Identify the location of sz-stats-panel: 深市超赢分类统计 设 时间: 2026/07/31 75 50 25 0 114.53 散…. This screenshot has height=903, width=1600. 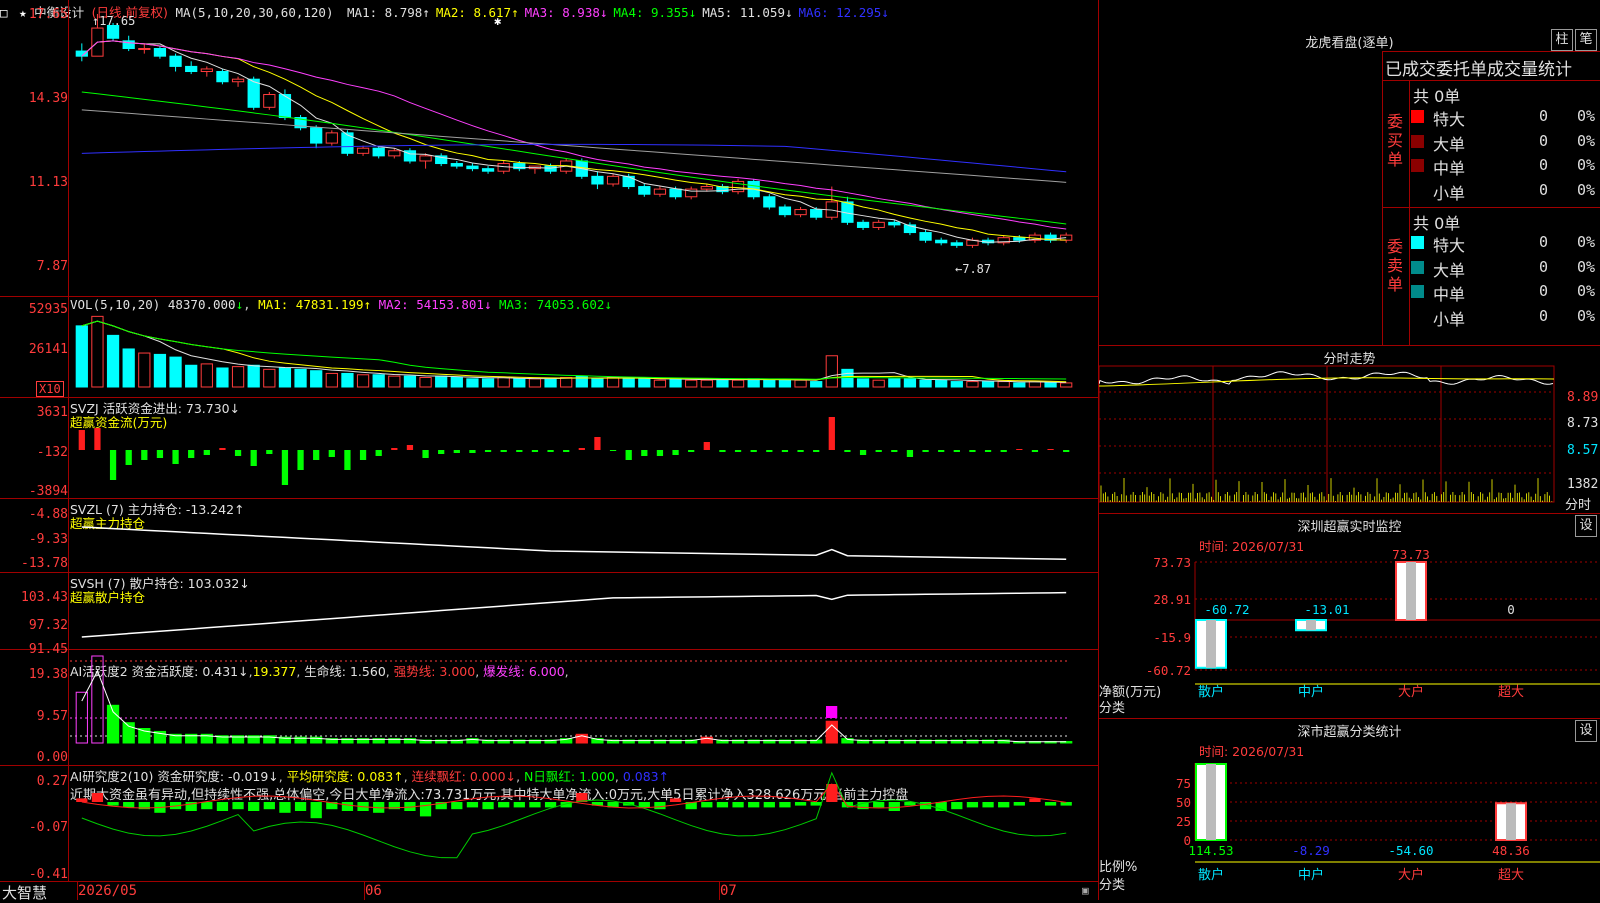
(1349, 809).